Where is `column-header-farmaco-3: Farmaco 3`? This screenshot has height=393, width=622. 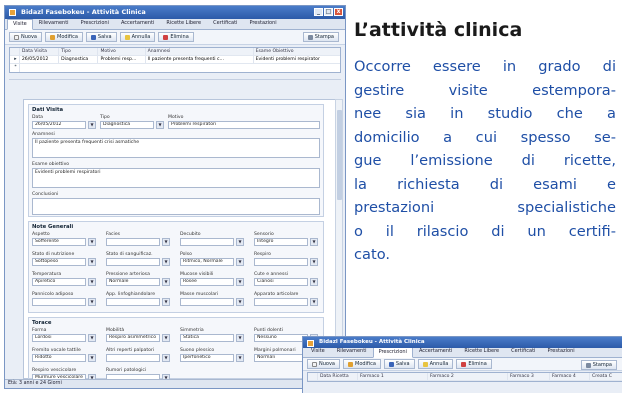 column-header-farmaco-3: Farmaco 3 is located at coordinates (529, 376).